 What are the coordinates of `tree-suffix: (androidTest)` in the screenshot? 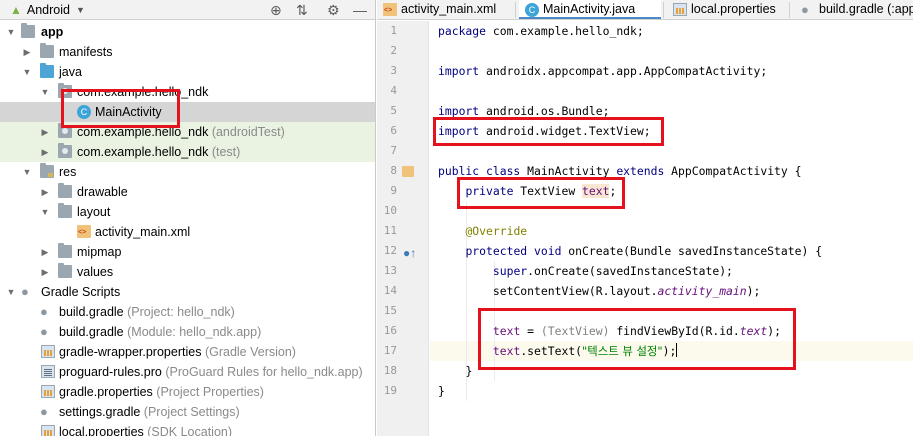 It's located at (248, 132).